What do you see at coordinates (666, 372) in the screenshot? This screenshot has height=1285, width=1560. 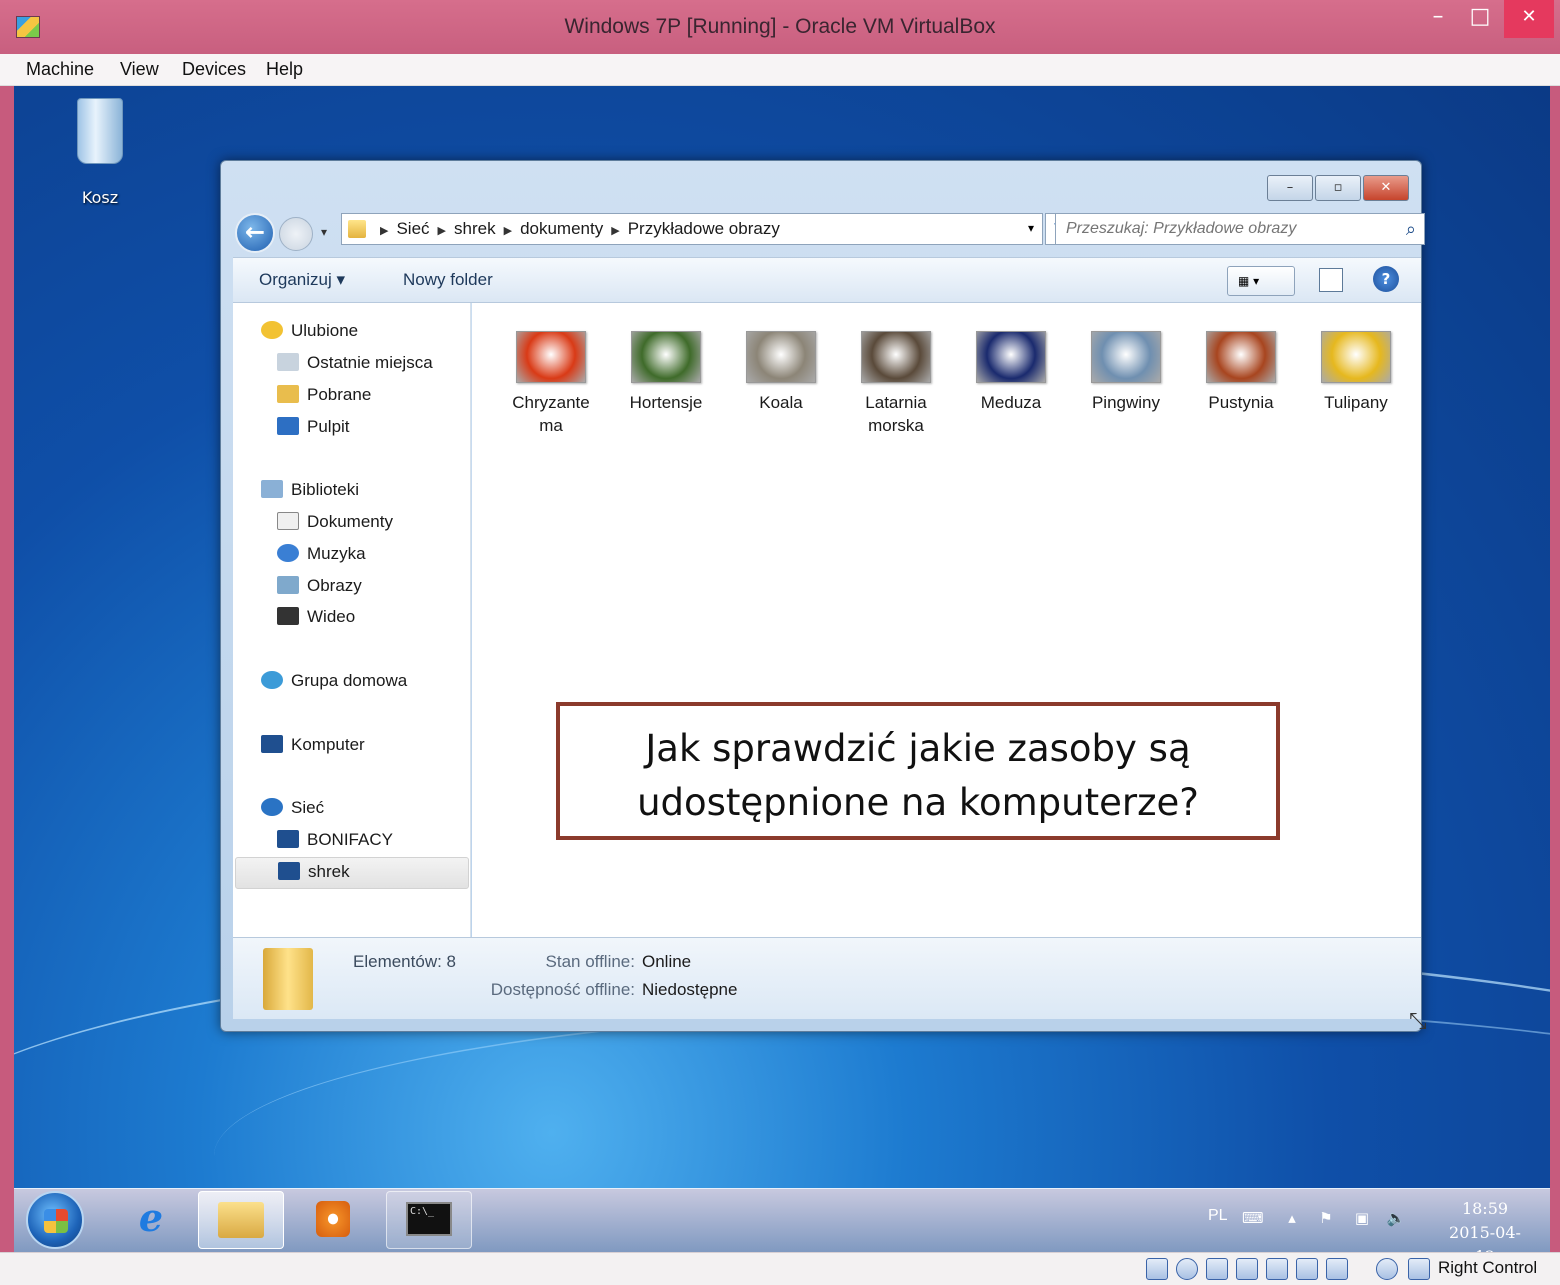 I see `file-item: Hortensje` at bounding box center [666, 372].